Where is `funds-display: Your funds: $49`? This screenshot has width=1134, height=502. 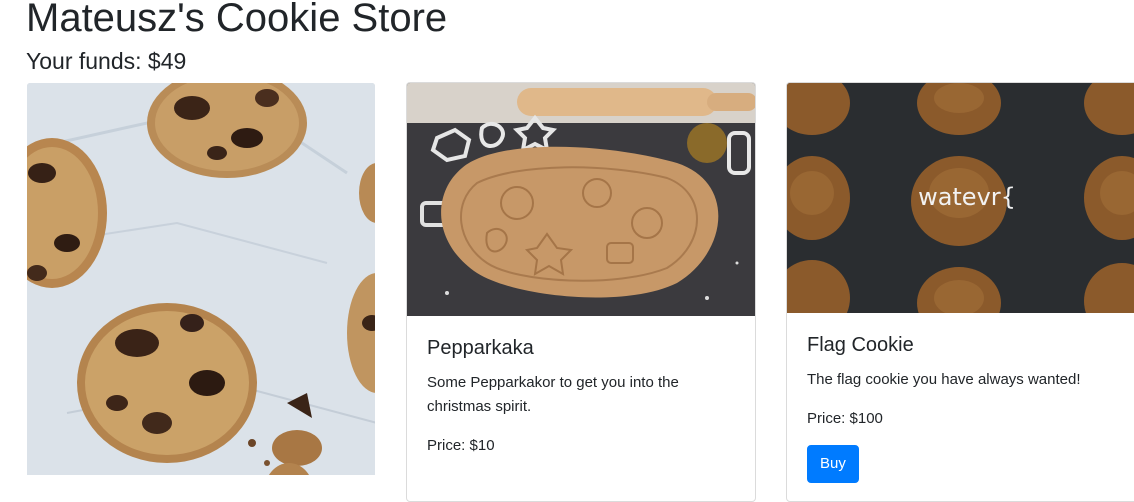
funds-display: Your funds: $49 is located at coordinates (106, 61).